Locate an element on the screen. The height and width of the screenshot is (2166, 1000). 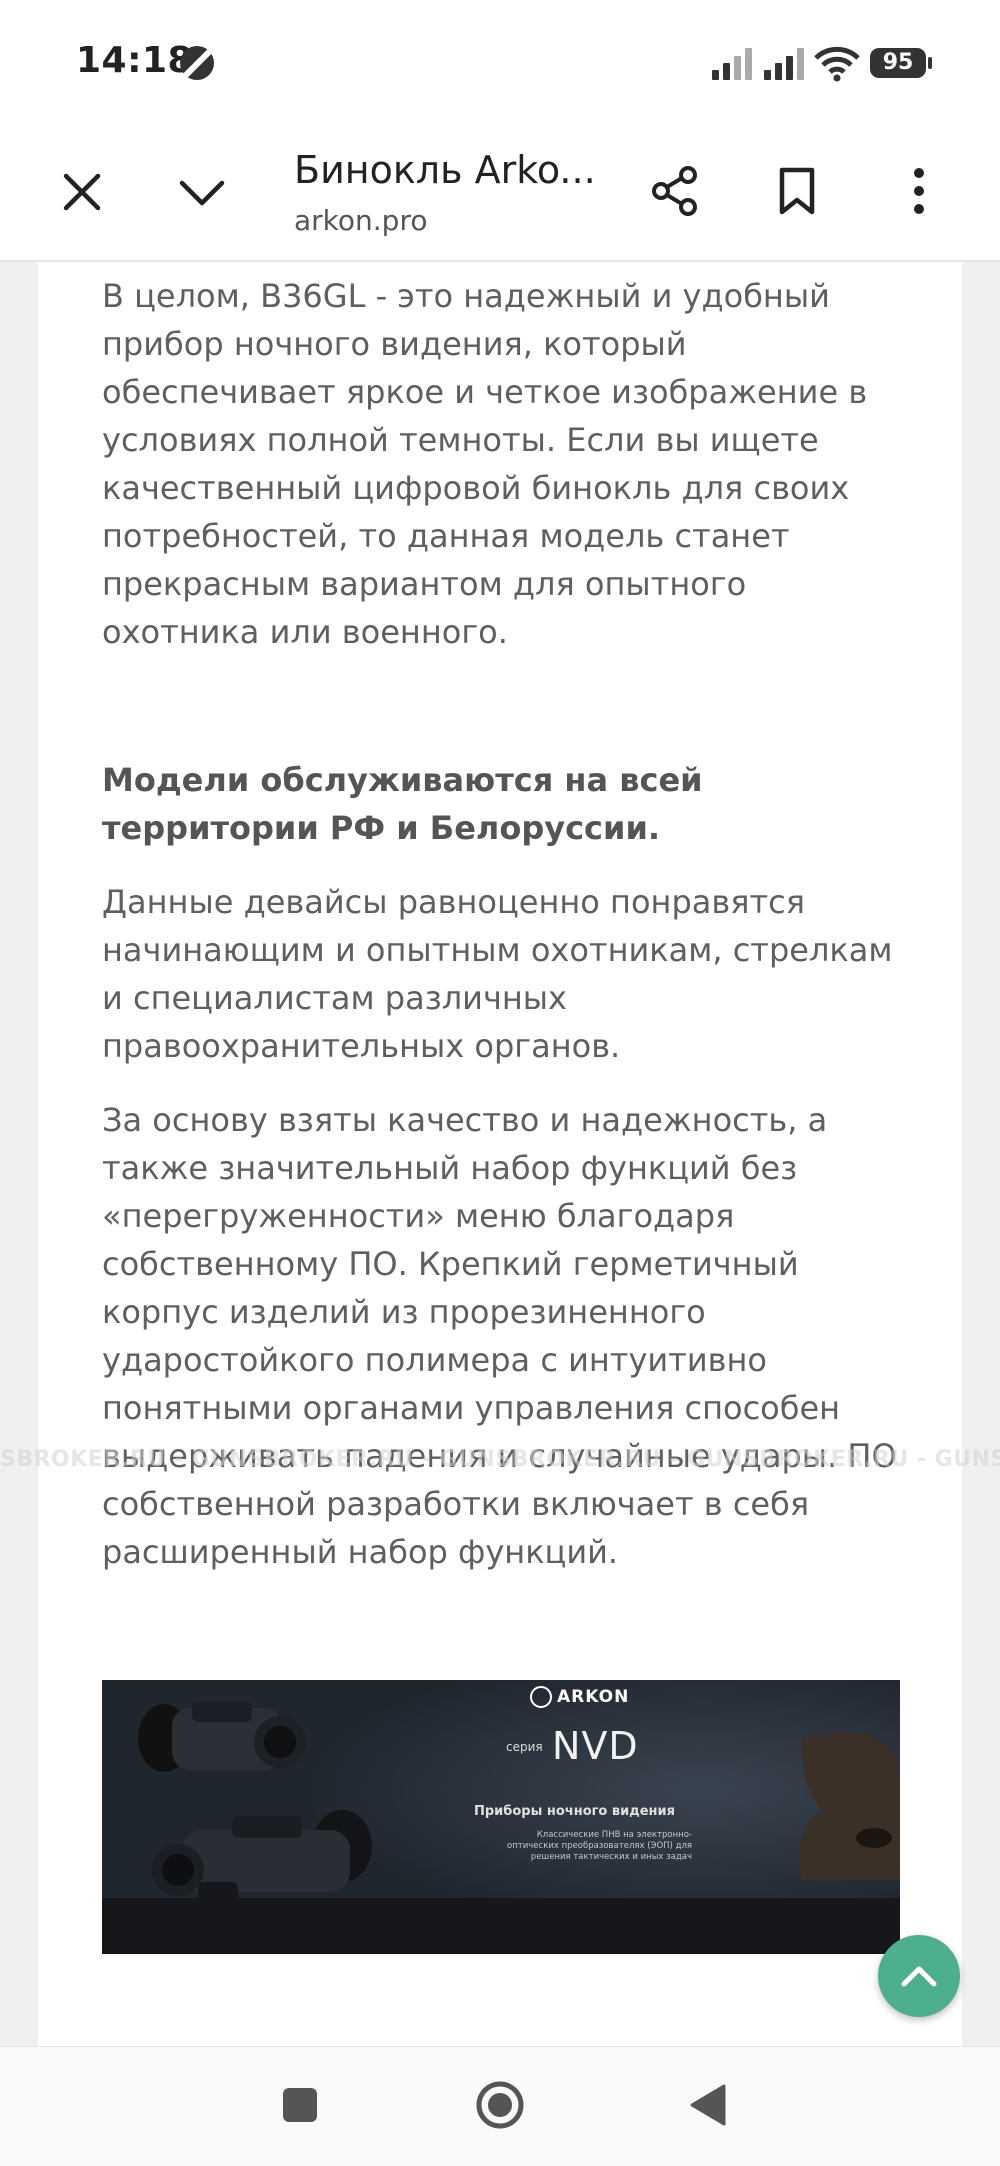
close-icon is located at coordinates (82, 192).